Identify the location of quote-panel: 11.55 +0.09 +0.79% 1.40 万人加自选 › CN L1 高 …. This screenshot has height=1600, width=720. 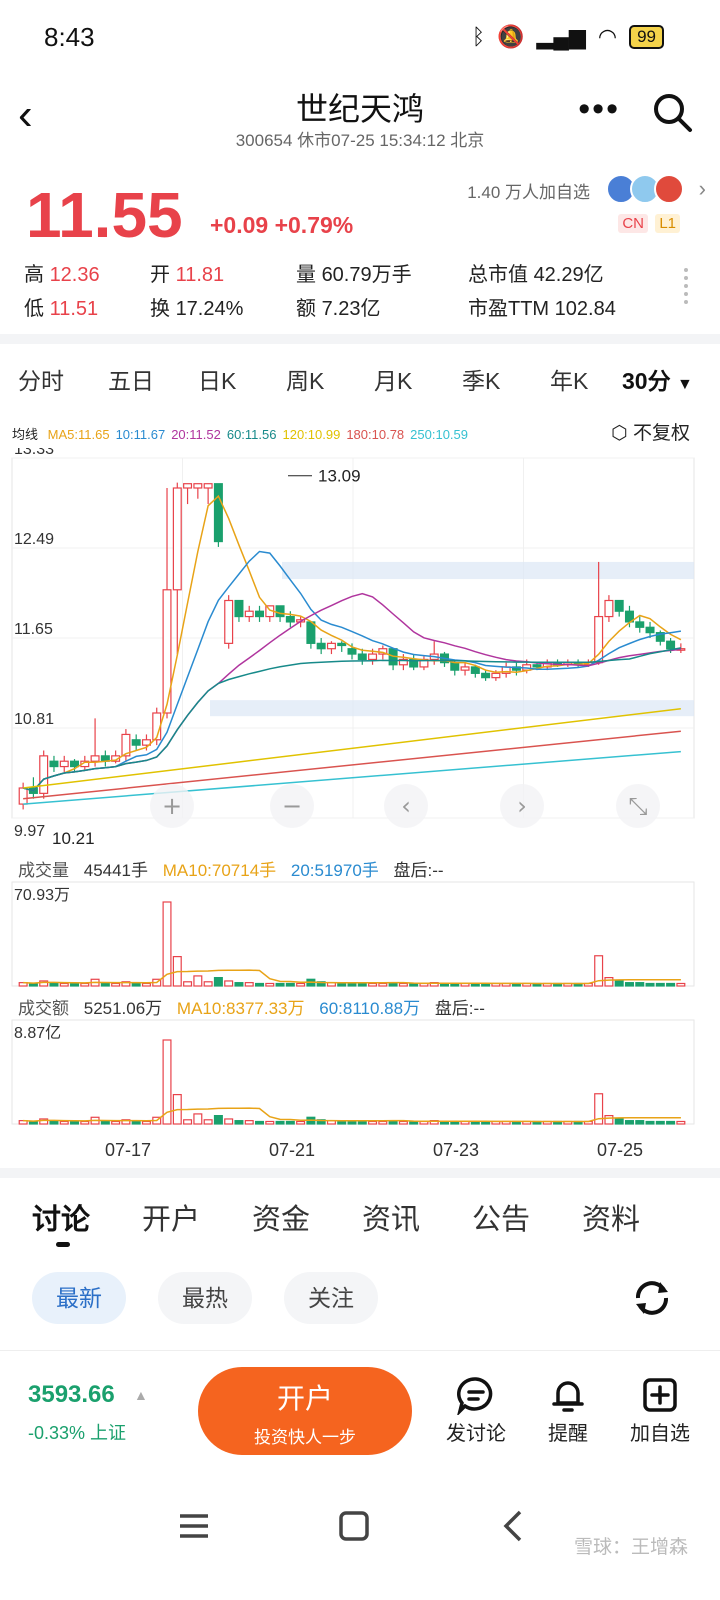
(360, 250).